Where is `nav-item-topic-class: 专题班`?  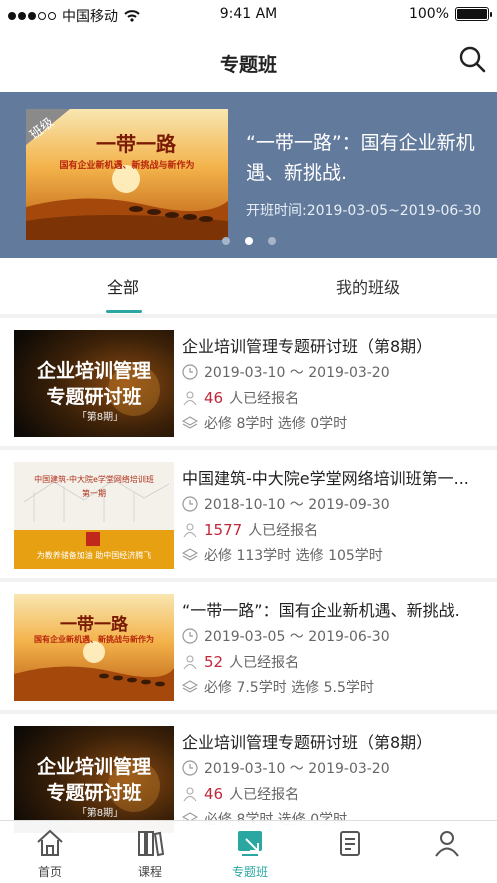
nav-item-topic-class: 专题班 is located at coordinates (250, 852).